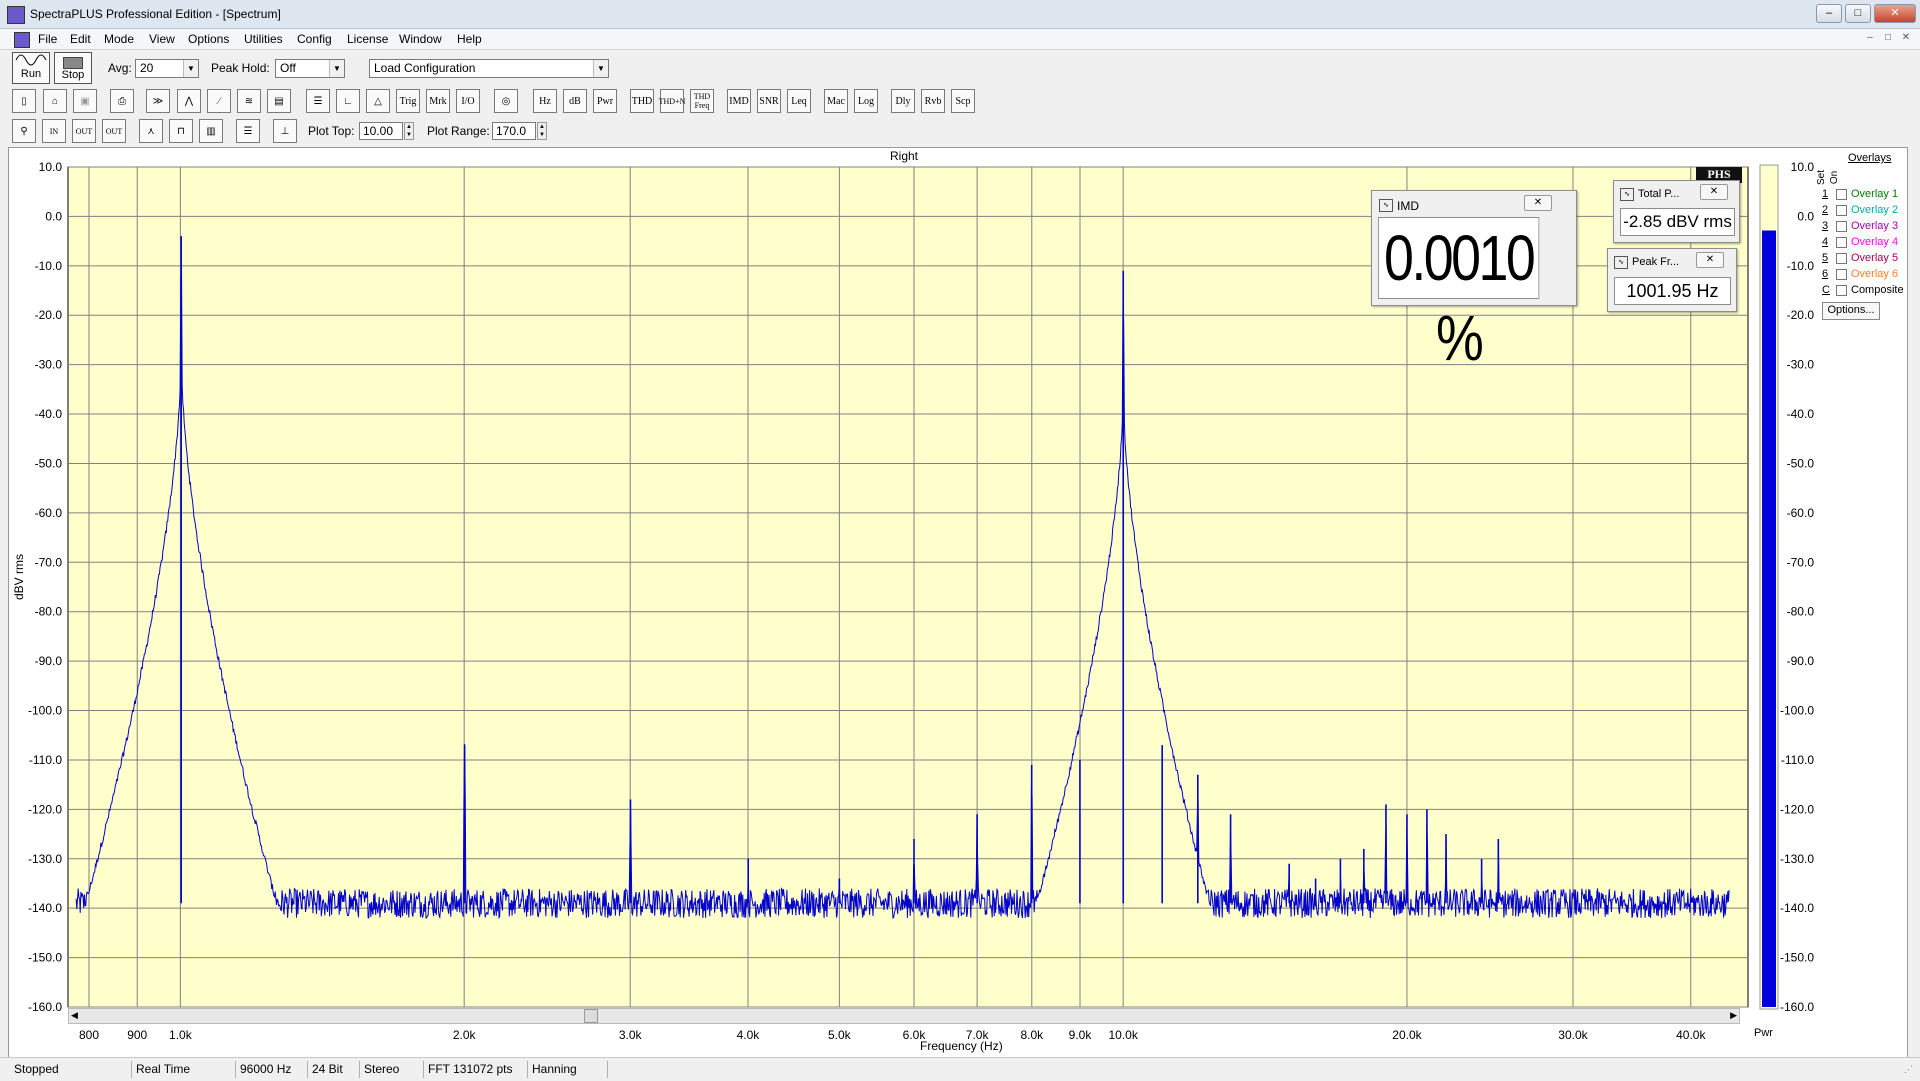 The image size is (1920, 1081). What do you see at coordinates (285, 131) in the screenshot?
I see `scale-icon: ⊥` at bounding box center [285, 131].